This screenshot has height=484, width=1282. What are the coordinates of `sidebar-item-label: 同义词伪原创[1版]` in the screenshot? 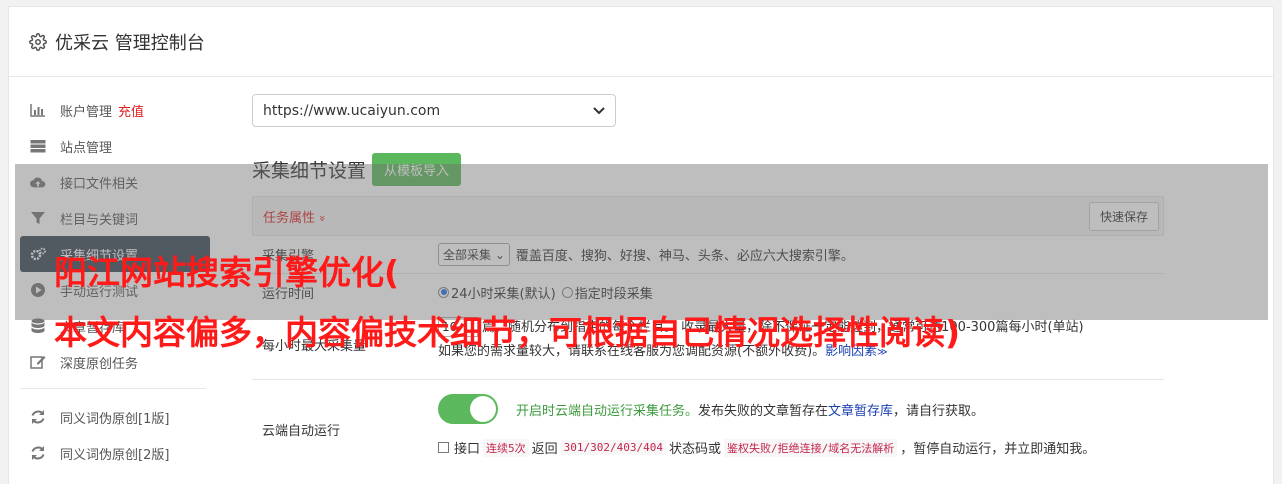 It's located at (115, 419).